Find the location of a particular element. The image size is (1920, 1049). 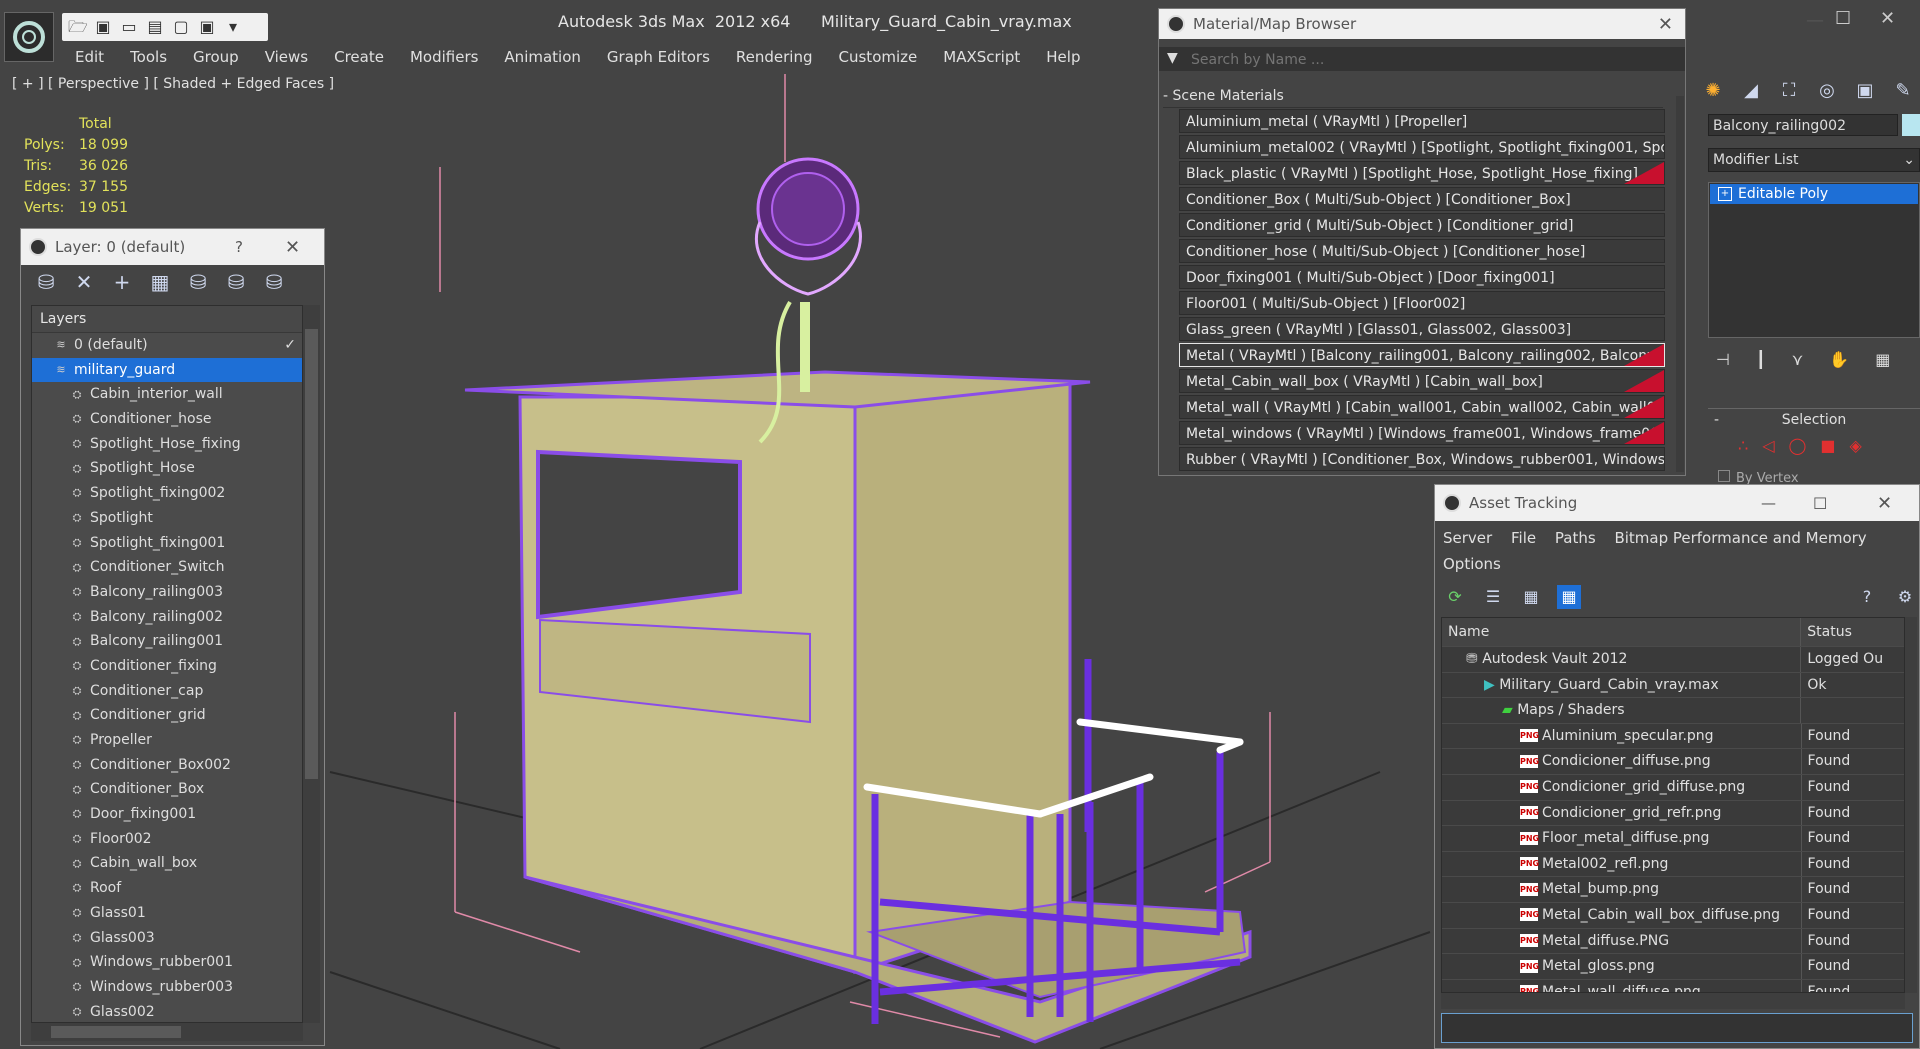

layer-row: ⛭ Conditioner_Switch is located at coordinates (167, 567).